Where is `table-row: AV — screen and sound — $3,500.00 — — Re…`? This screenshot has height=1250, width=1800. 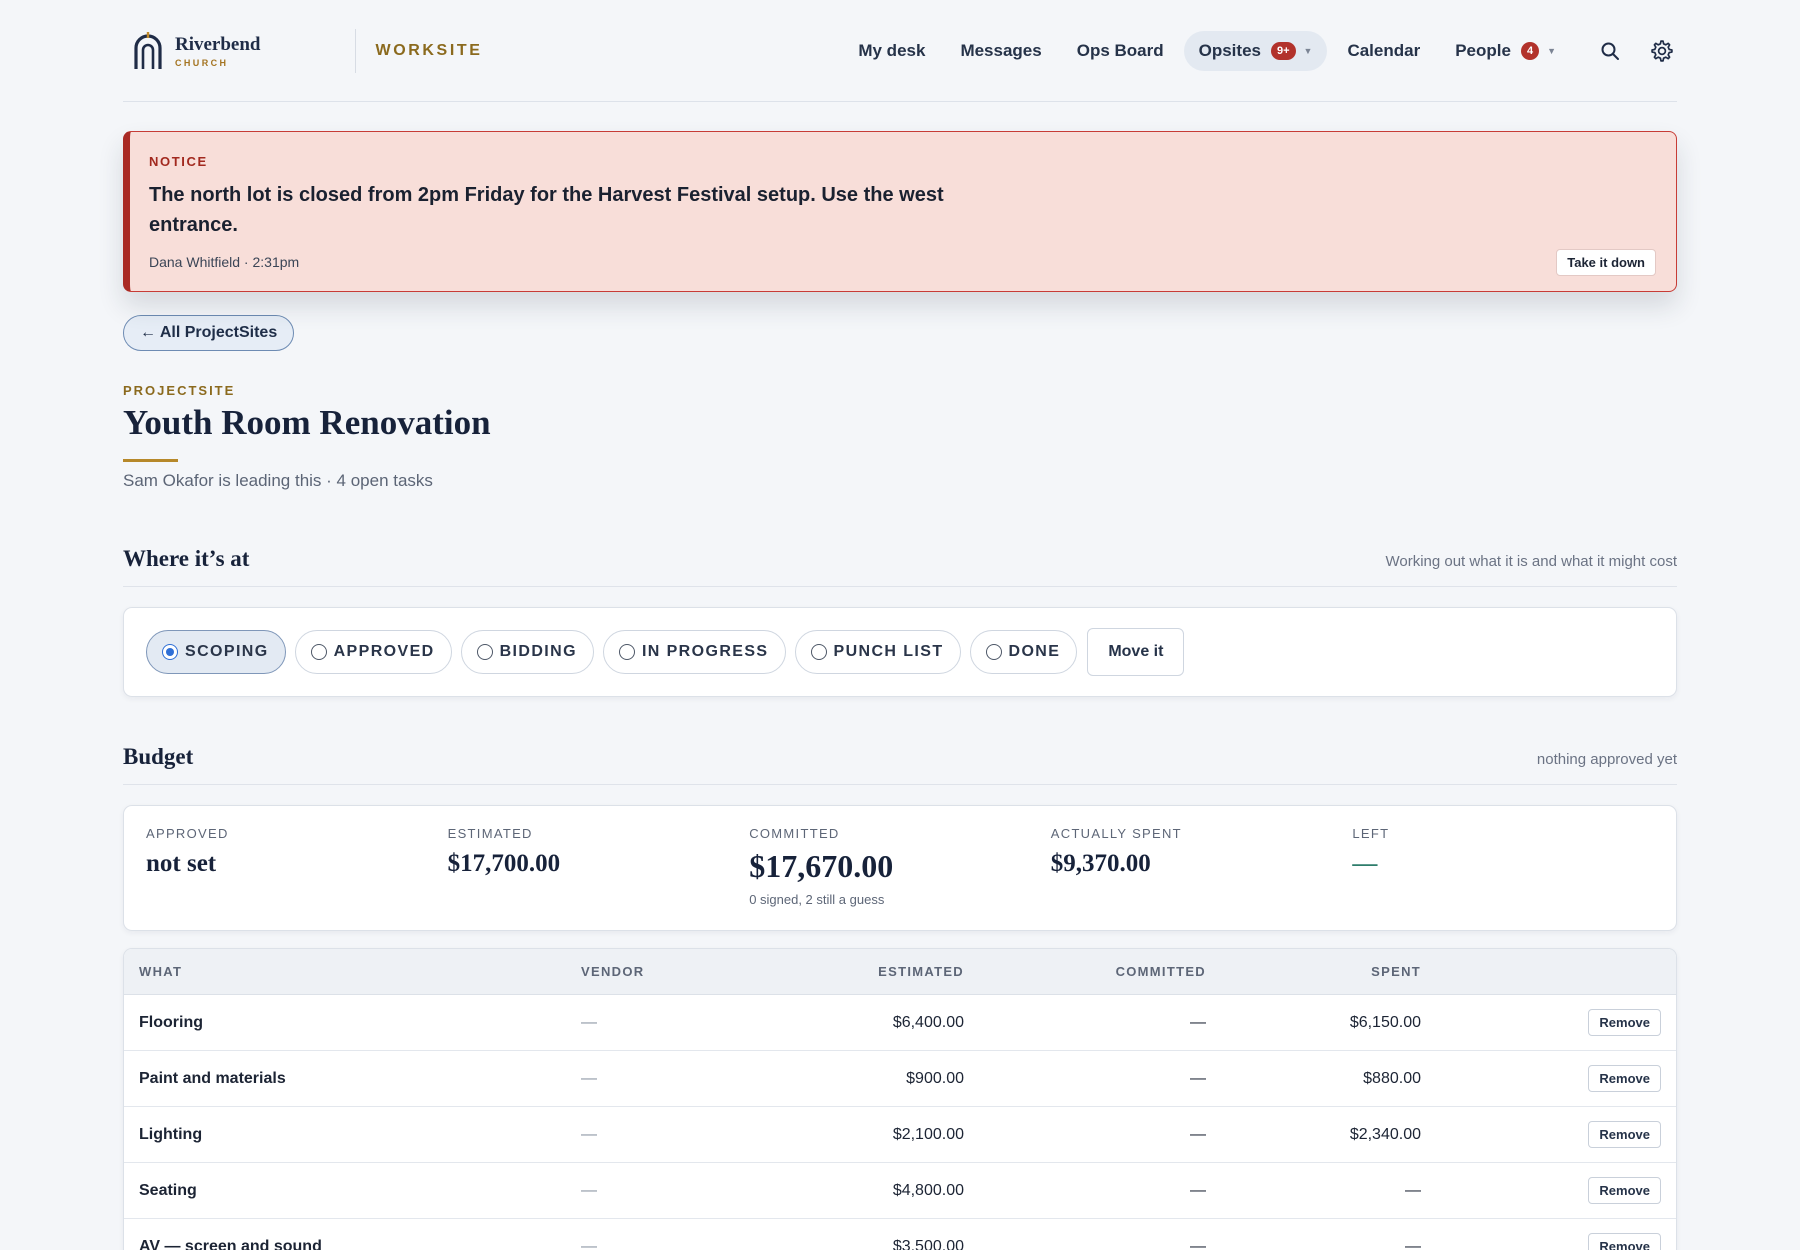
table-row: AV — screen and sound — $3,500.00 — — Re… is located at coordinates (900, 1234).